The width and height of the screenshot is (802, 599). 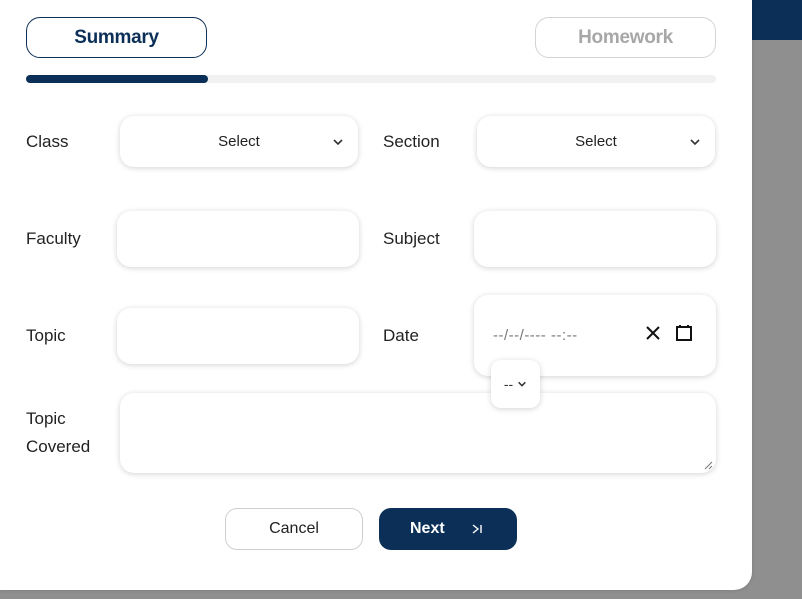 What do you see at coordinates (448, 529) in the screenshot?
I see `next-button: Next` at bounding box center [448, 529].